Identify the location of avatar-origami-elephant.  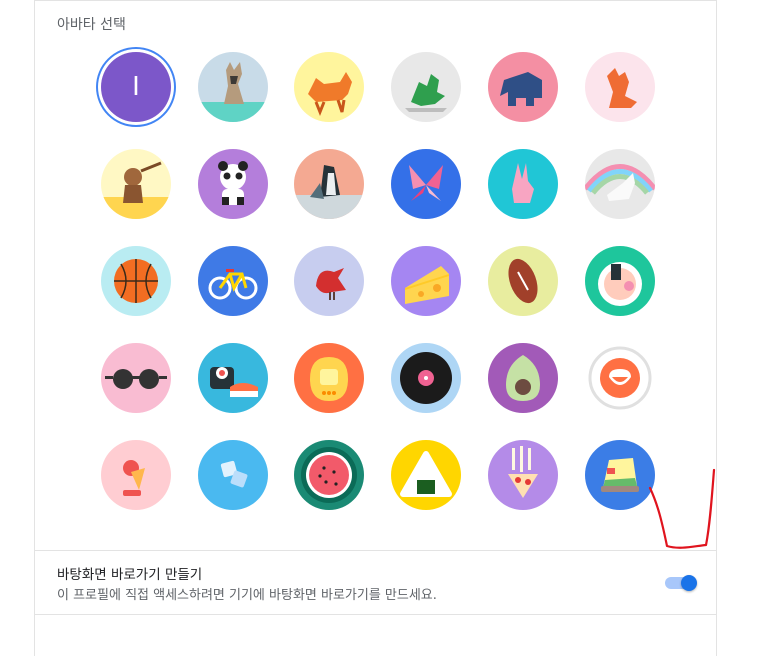
(523, 87).